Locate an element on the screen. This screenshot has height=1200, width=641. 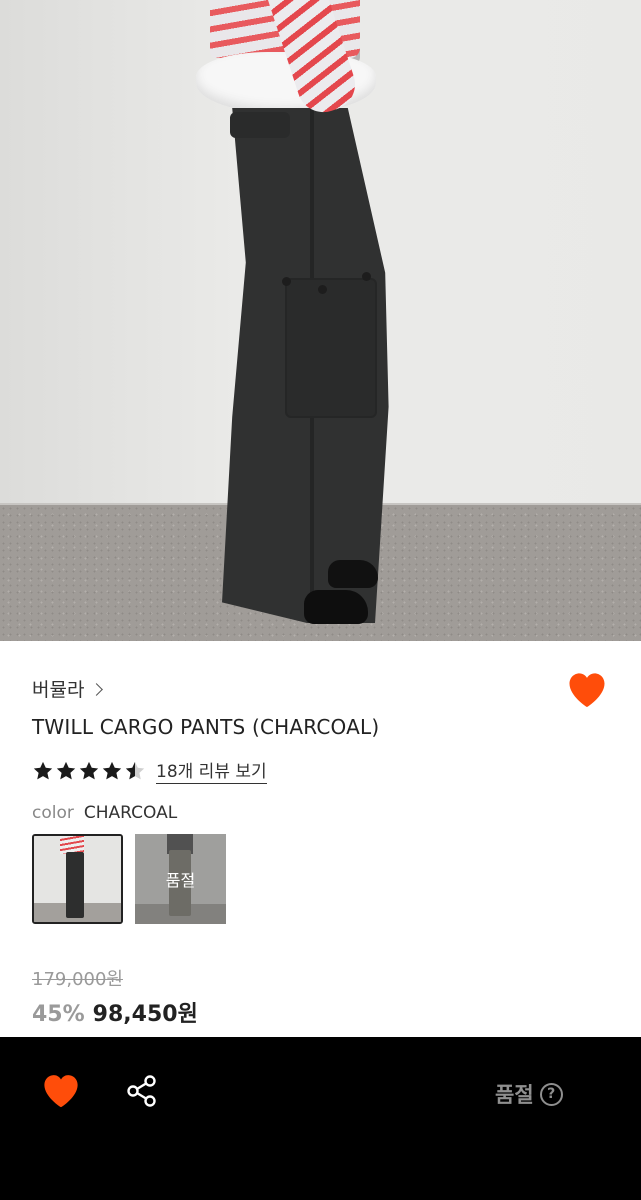
review-link: 18개 리뷰 보기 is located at coordinates (211, 770).